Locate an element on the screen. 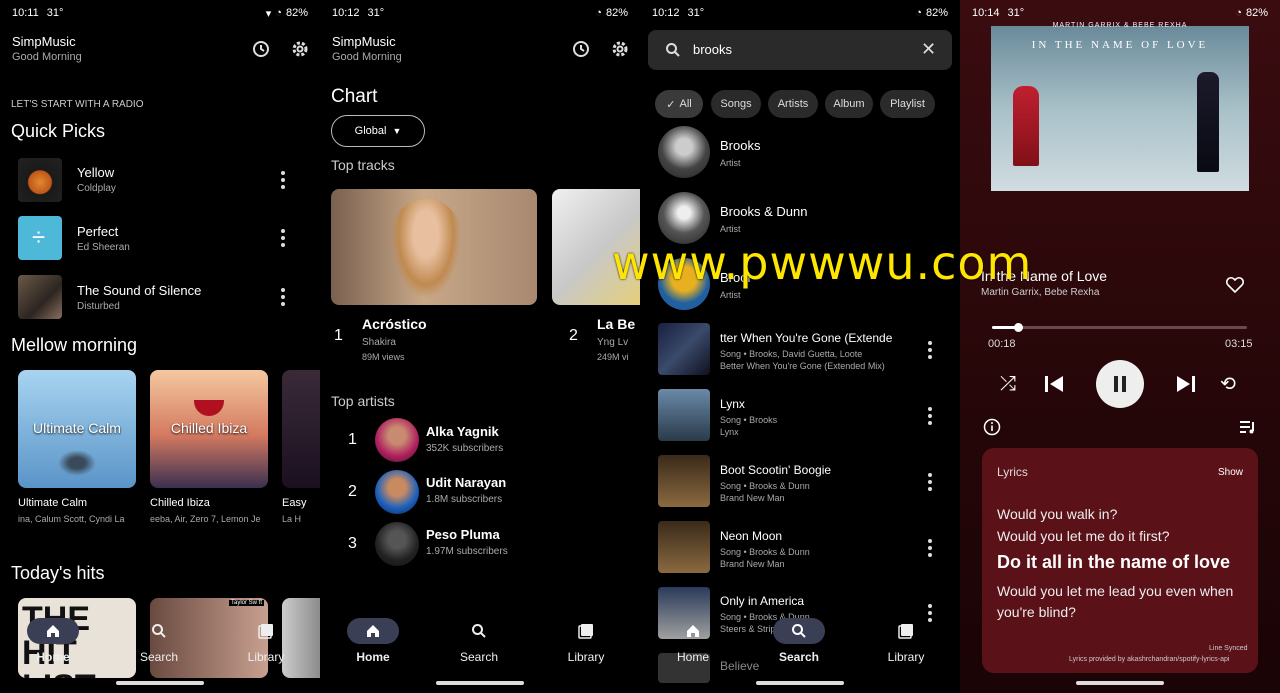 Image resolution: width=1280 pixels, height=693 pixels. queue-icon is located at coordinates (1248, 427).